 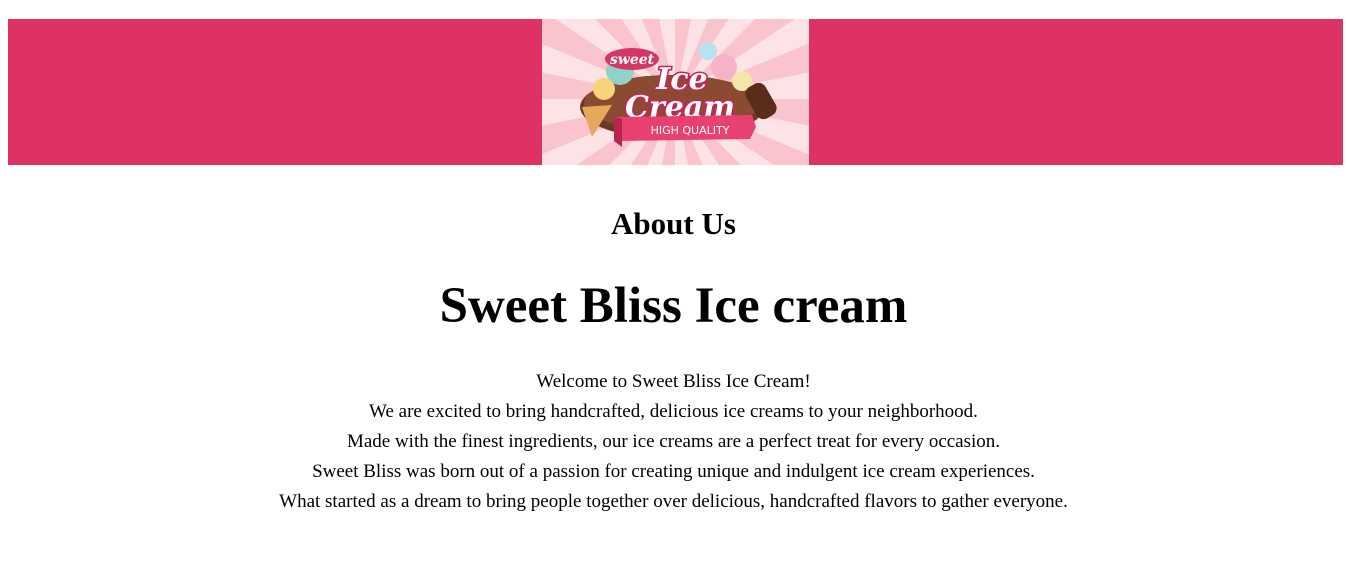 What do you see at coordinates (673, 306) in the screenshot?
I see `brand-heading: Sweet Bliss Ice cream` at bounding box center [673, 306].